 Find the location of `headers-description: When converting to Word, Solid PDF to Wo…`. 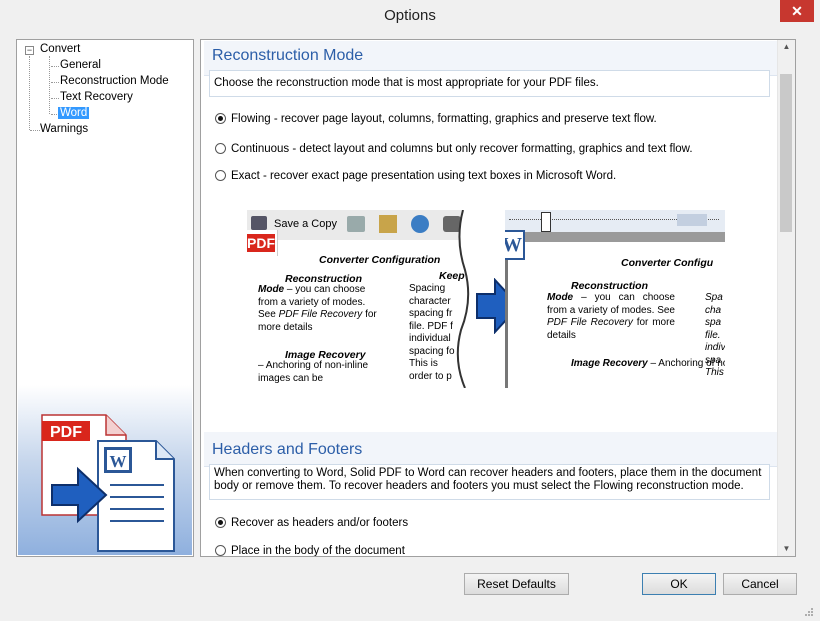

headers-description: When converting to Word, Solid PDF to Wo… is located at coordinates (489, 482).